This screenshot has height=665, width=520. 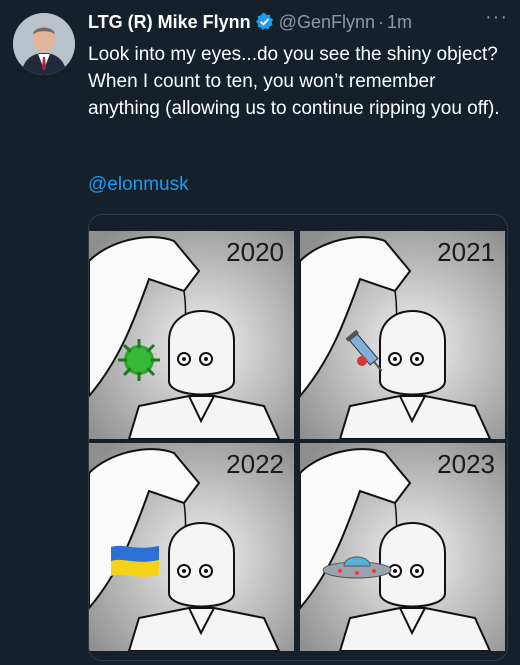 What do you see at coordinates (191, 335) in the screenshot?
I see `media-panel-2020: 2020` at bounding box center [191, 335].